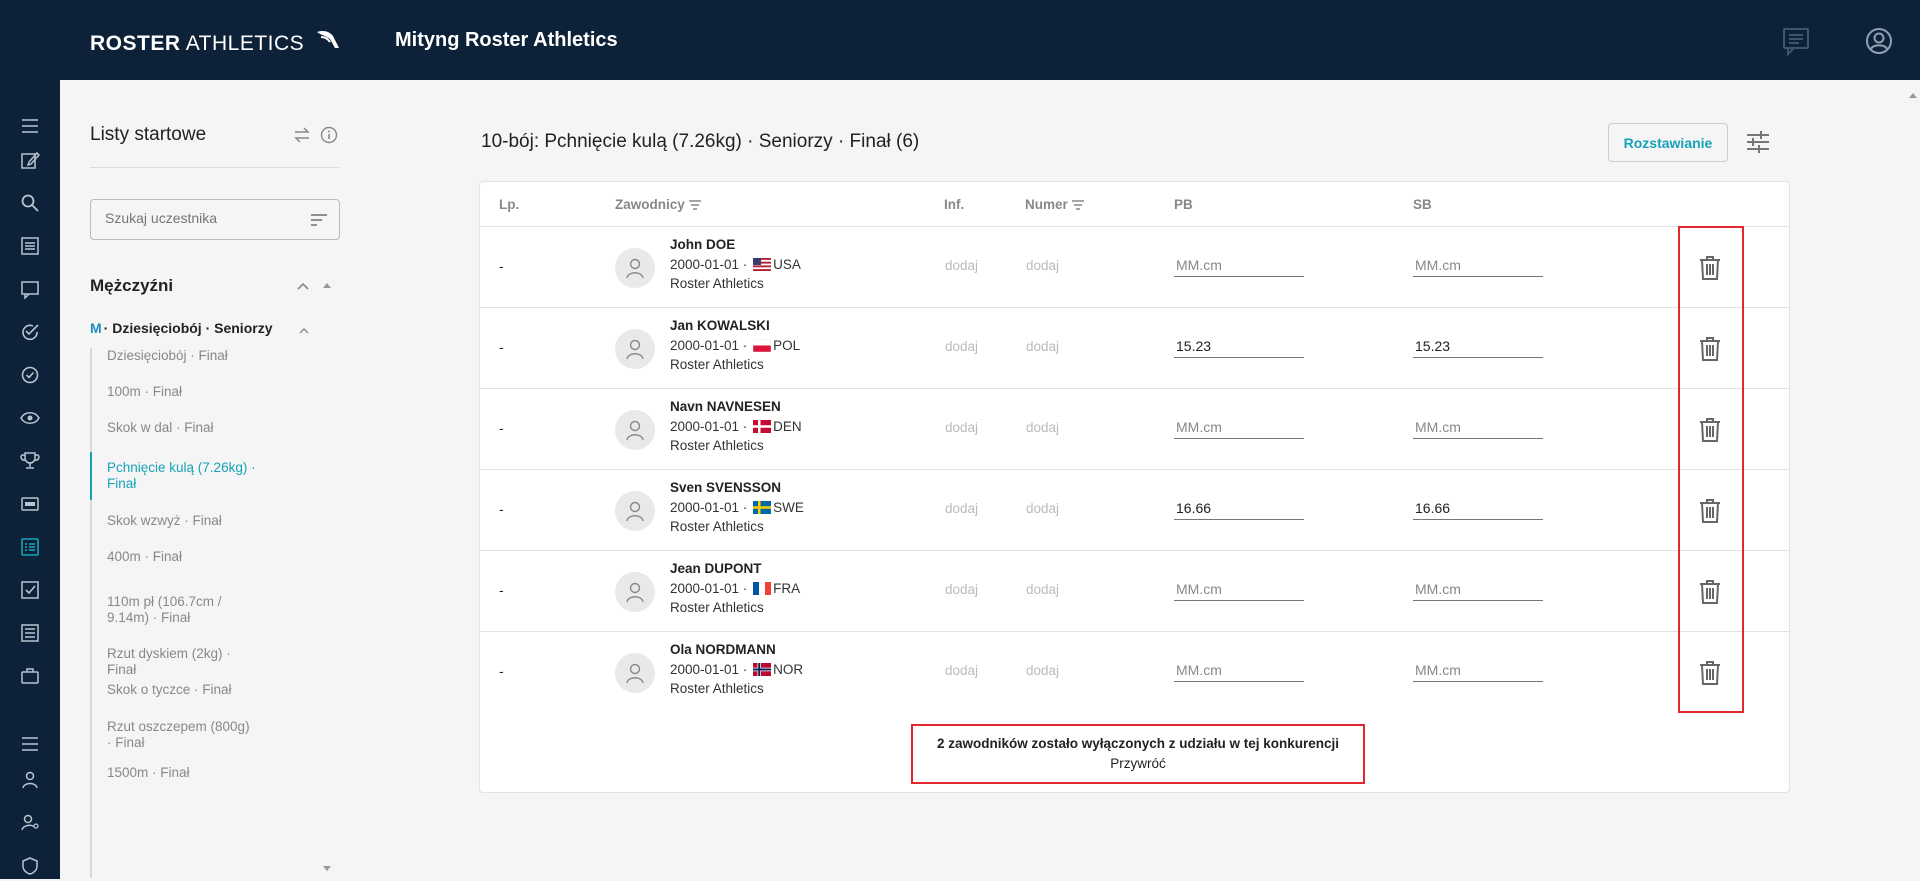  Describe the element at coordinates (215, 42) in the screenshot. I see `brand-logo: ROSTER ATHLETICS` at that location.